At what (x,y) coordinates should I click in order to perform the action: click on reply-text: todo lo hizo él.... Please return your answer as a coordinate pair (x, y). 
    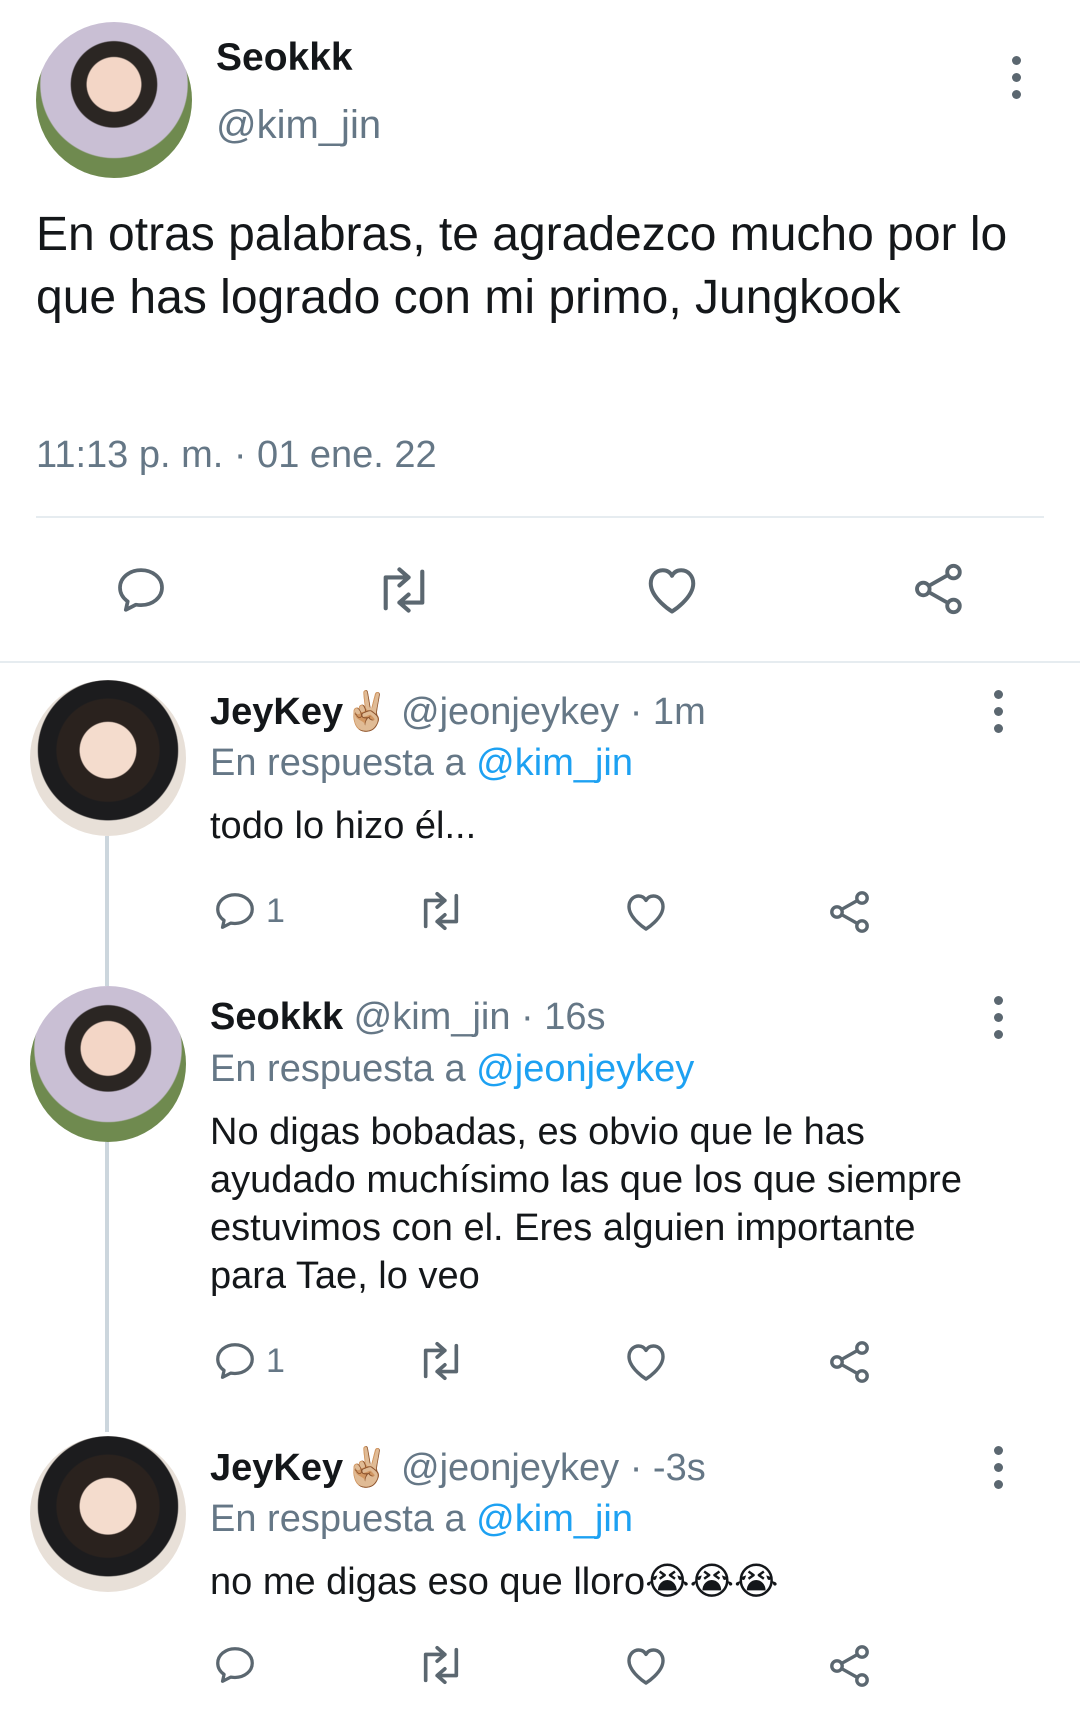
    Looking at the image, I should click on (343, 826).